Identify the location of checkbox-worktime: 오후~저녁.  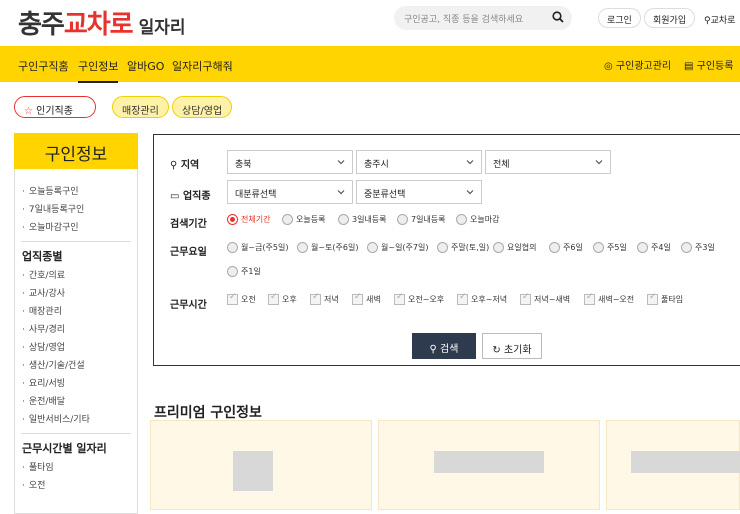
(482, 298).